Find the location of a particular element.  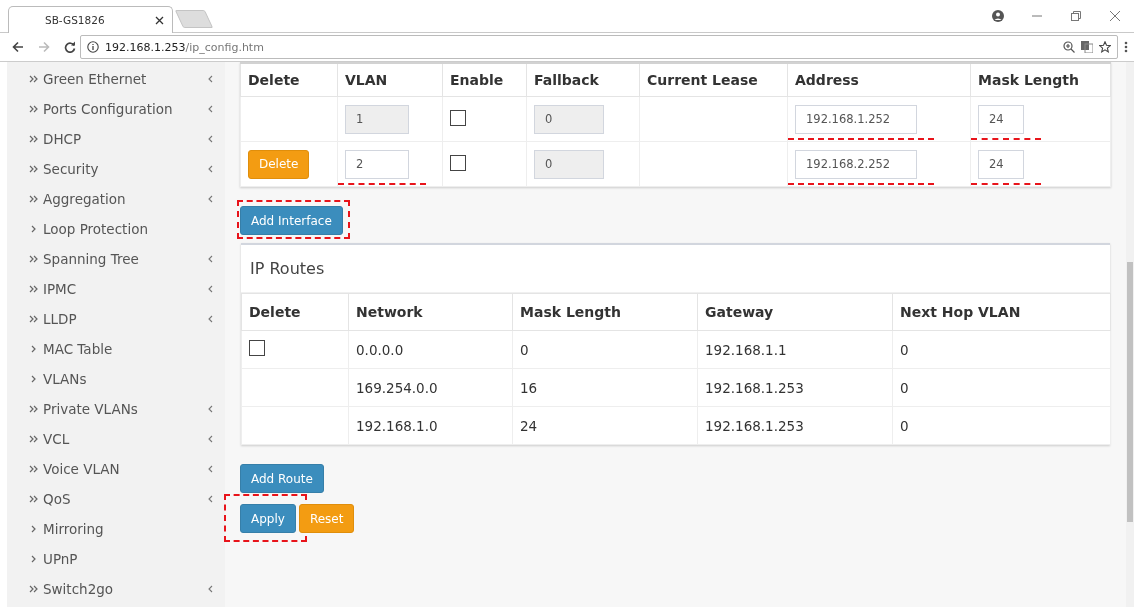

column-header: Address is located at coordinates (879, 80).